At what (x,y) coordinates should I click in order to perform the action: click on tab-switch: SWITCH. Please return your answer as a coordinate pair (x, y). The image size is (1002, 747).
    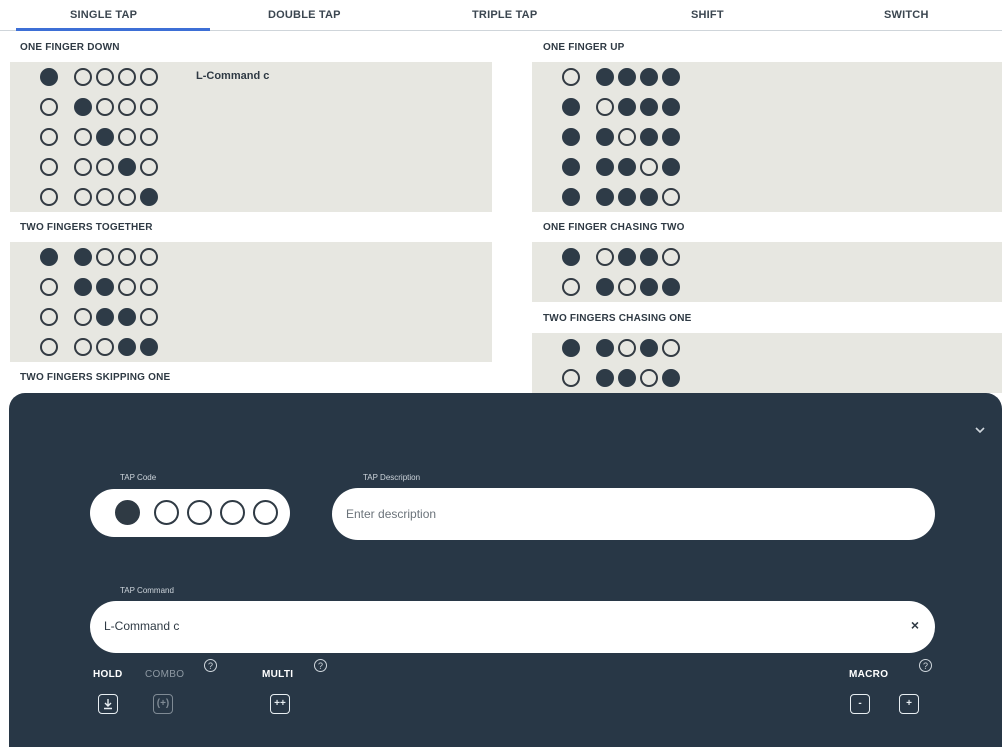
    Looking at the image, I should click on (906, 15).